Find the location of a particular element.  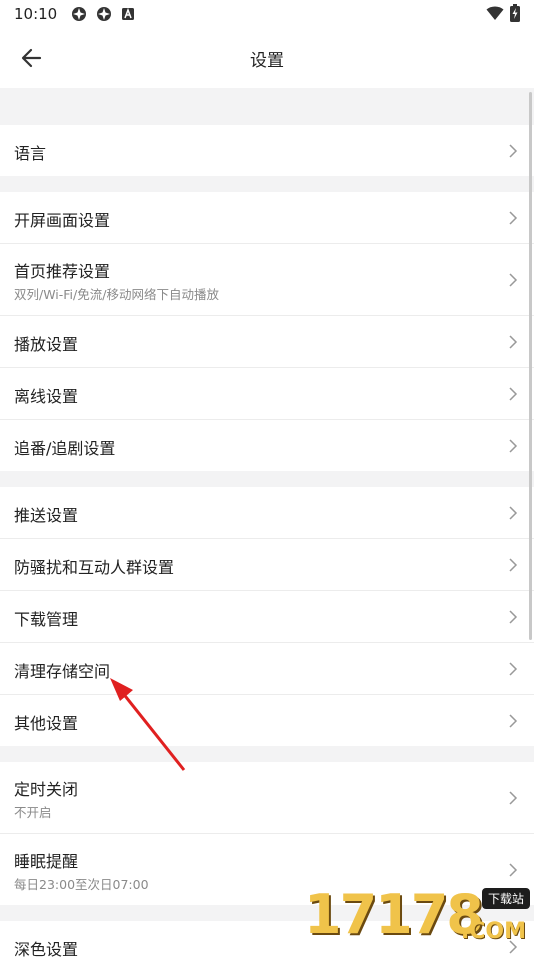

row-label: 推送设置 is located at coordinates (46, 515).